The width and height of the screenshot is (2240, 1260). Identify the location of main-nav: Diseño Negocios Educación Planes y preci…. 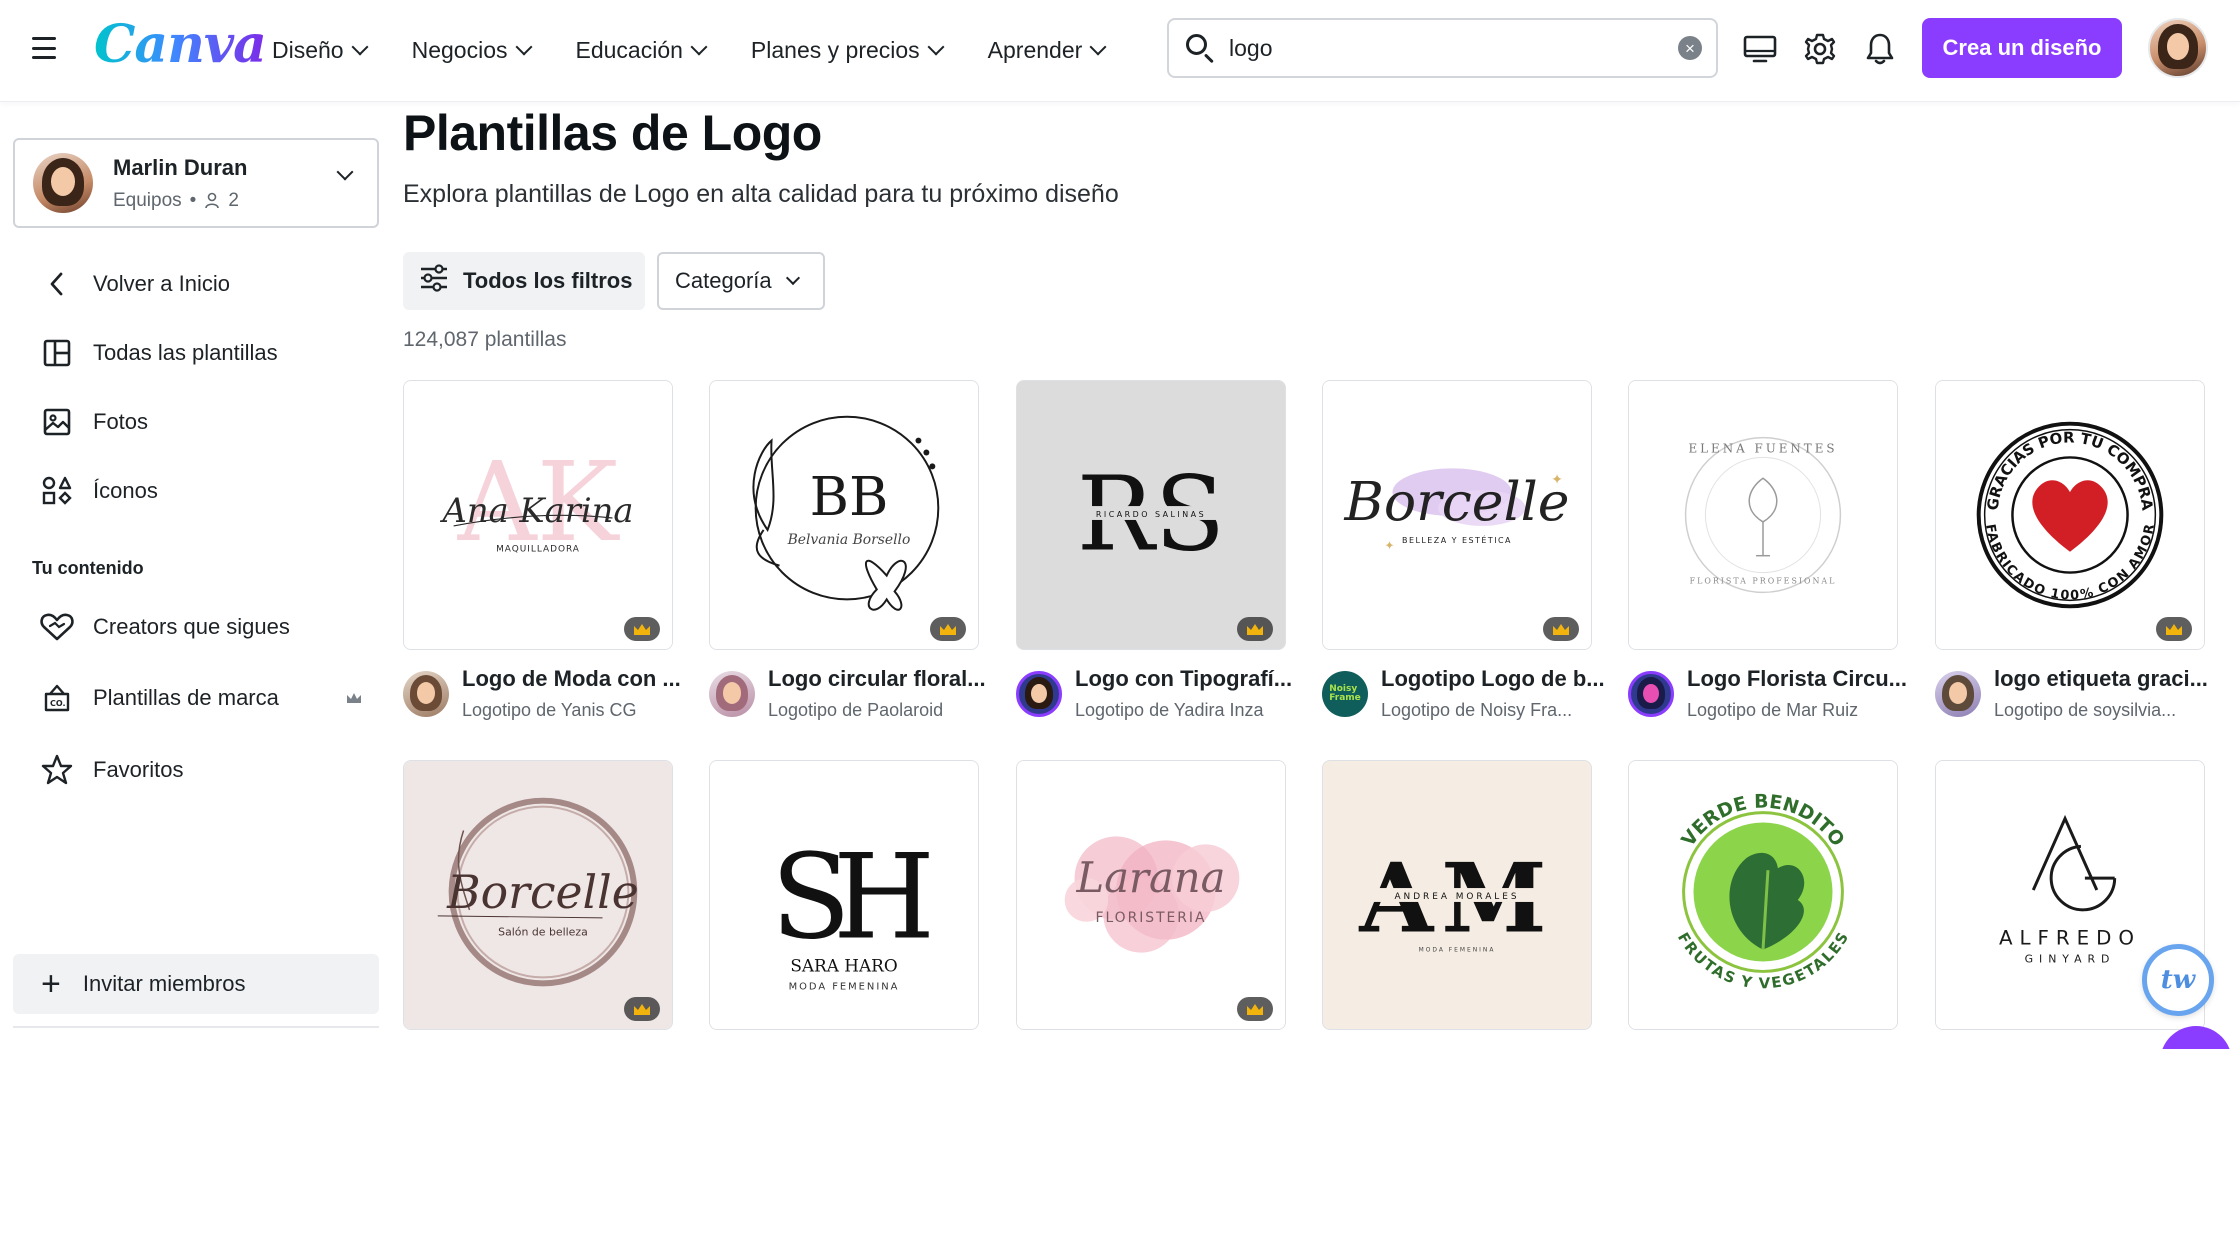
(689, 50).